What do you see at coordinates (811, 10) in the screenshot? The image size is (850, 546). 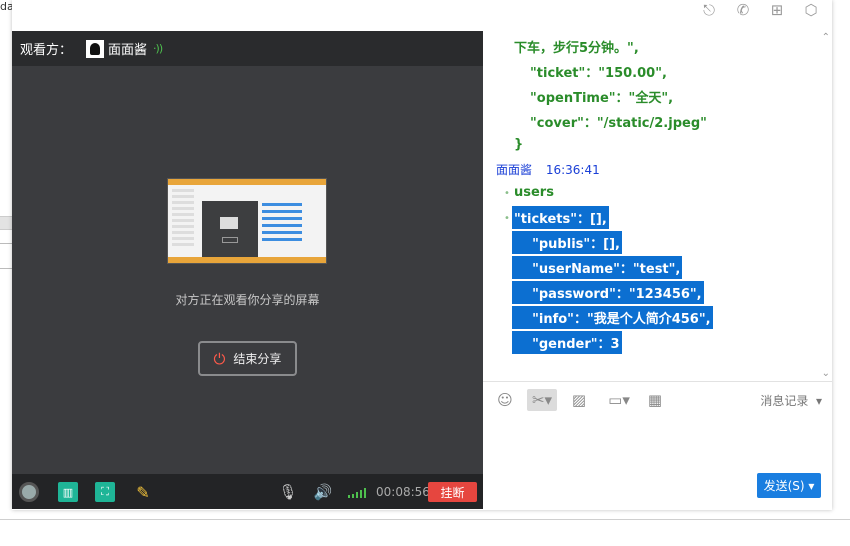 I see `settings-icon: ⬡` at bounding box center [811, 10].